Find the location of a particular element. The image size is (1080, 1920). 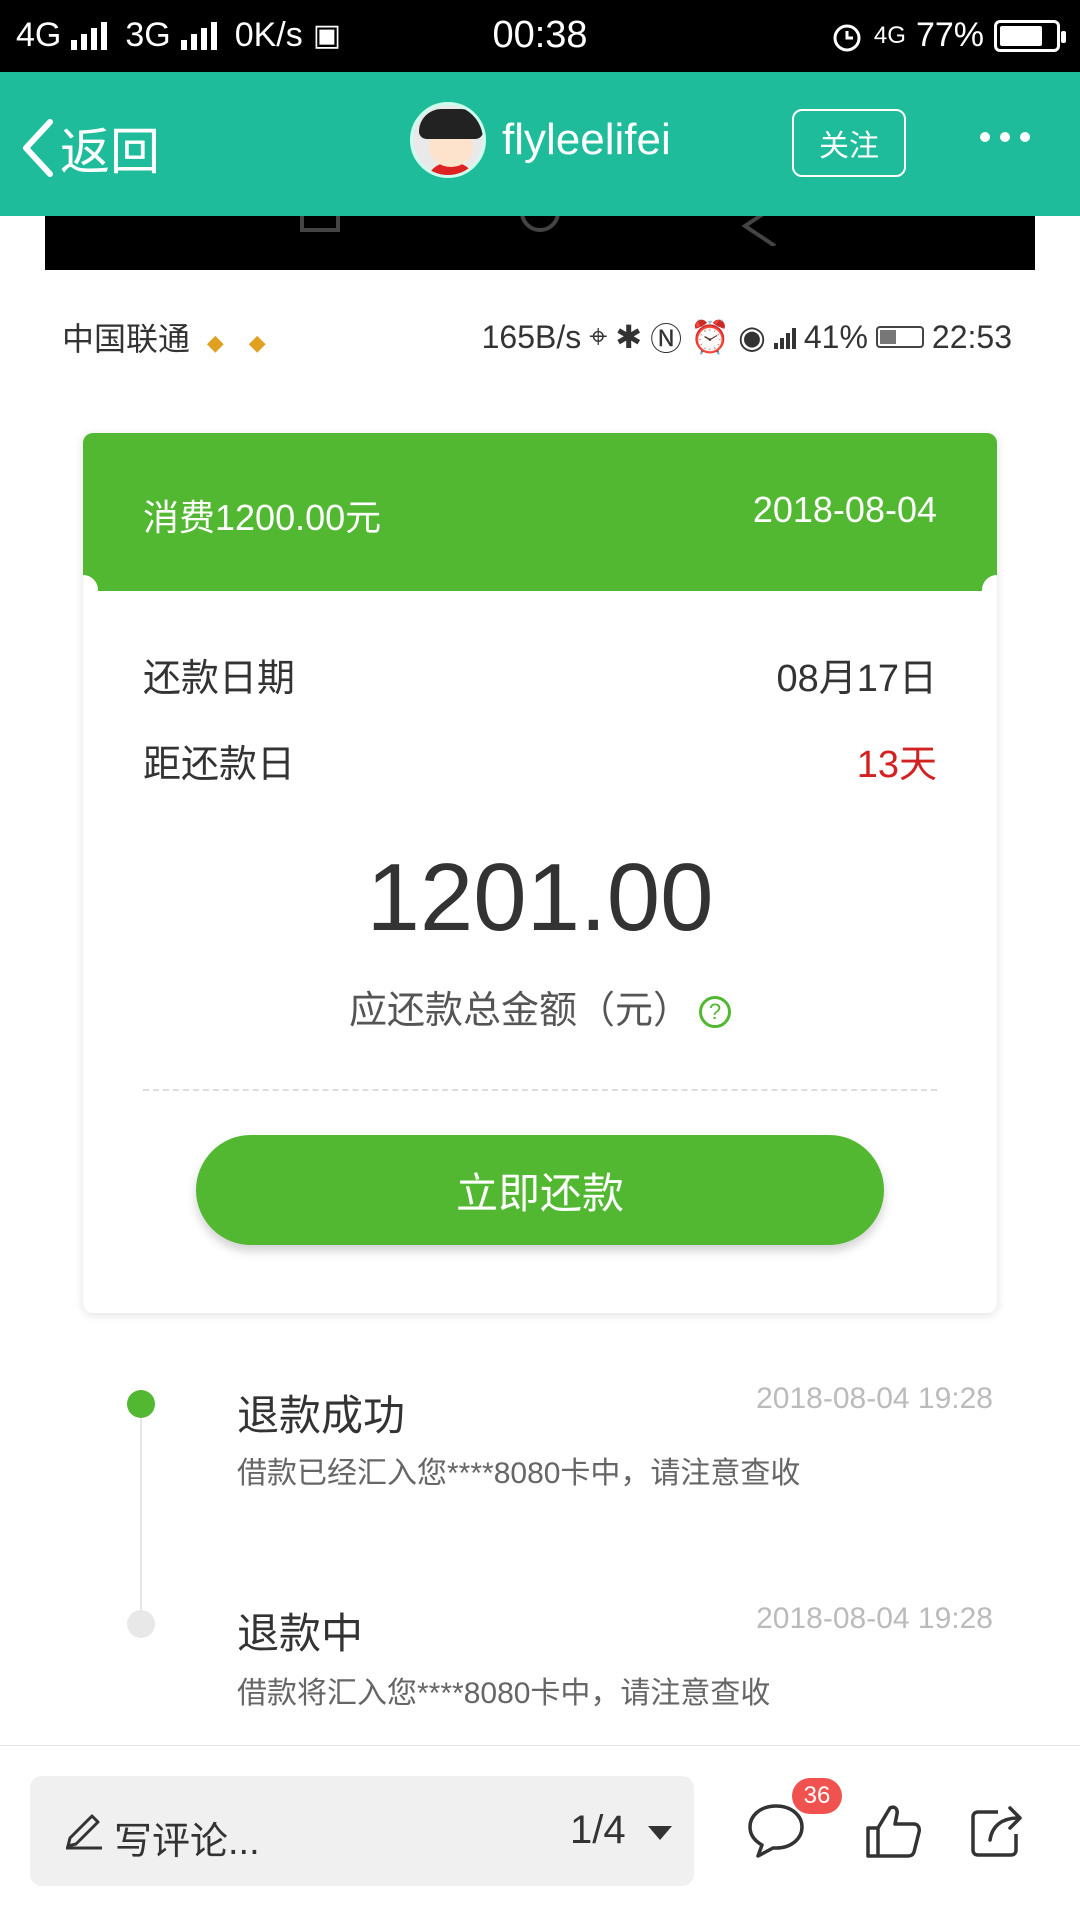

repay-date-row: 还款日期 08月17日 is located at coordinates (540, 674).